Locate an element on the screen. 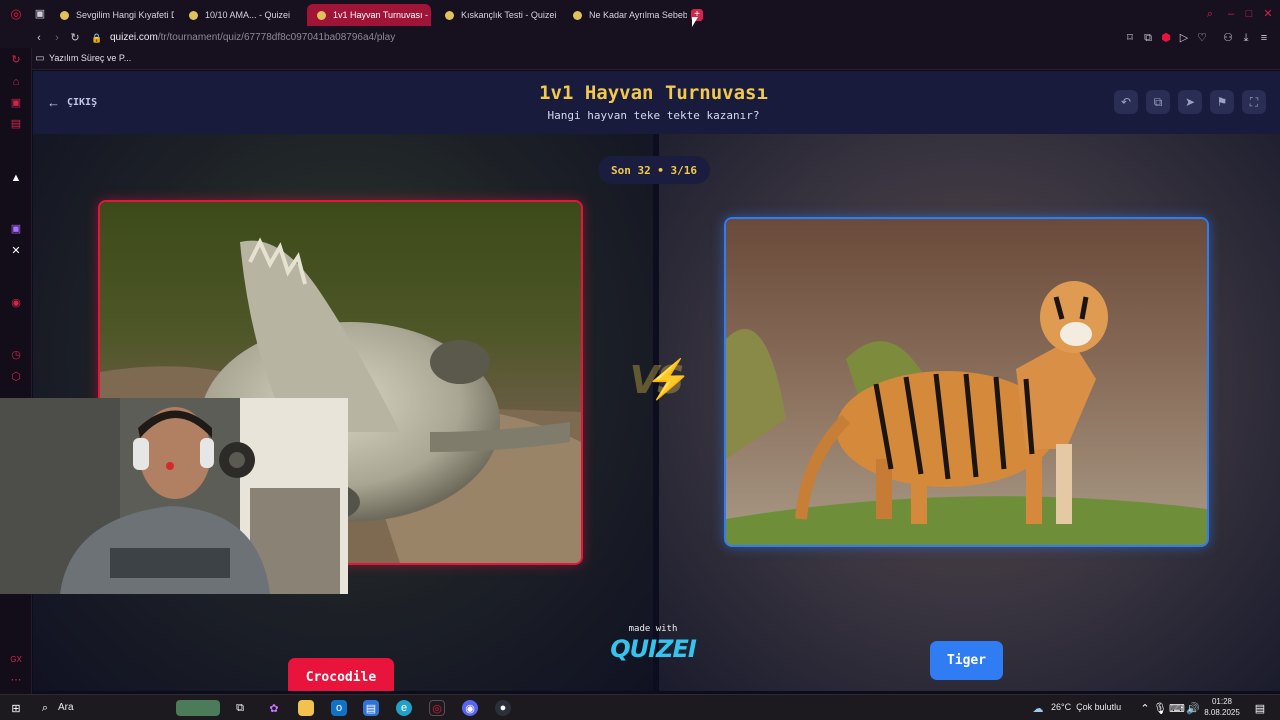 This screenshot has width=1280, height=720. search-tabs-icon: ⌕ is located at coordinates (1210, 14).